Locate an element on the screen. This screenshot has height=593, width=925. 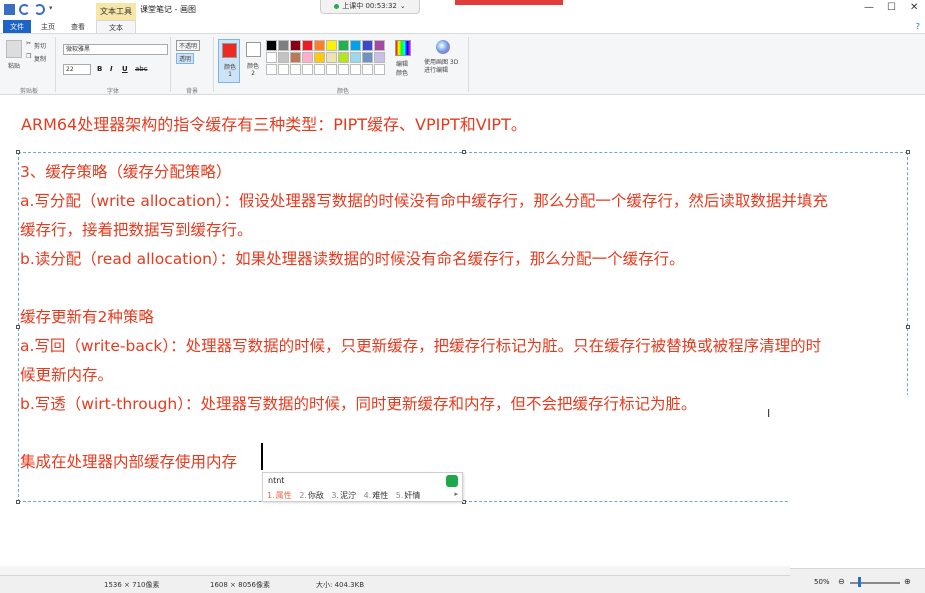
tab-file: 文件 is located at coordinates (17, 27).